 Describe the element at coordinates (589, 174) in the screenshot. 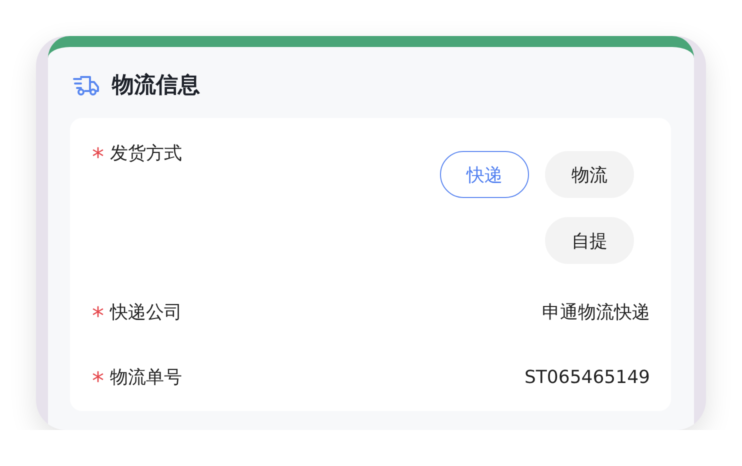

I see `option-chip: 物流` at that location.